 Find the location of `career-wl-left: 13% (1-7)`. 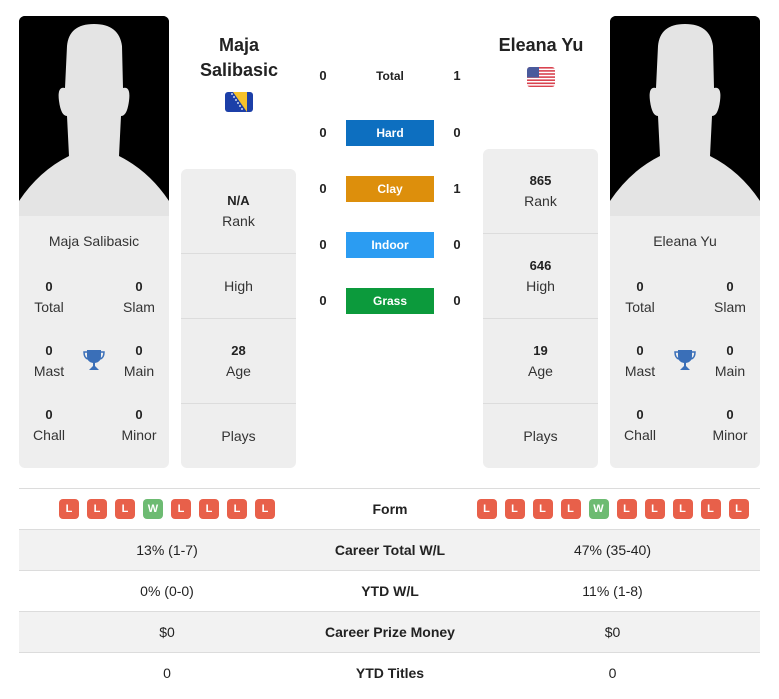

career-wl-left: 13% (1-7) is located at coordinates (167, 550).